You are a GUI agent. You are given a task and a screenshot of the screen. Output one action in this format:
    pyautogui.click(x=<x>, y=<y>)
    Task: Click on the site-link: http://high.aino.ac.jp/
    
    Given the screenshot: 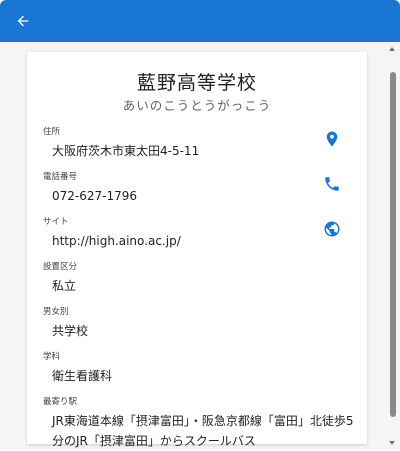 What is the action you would take?
    pyautogui.click(x=203, y=241)
    